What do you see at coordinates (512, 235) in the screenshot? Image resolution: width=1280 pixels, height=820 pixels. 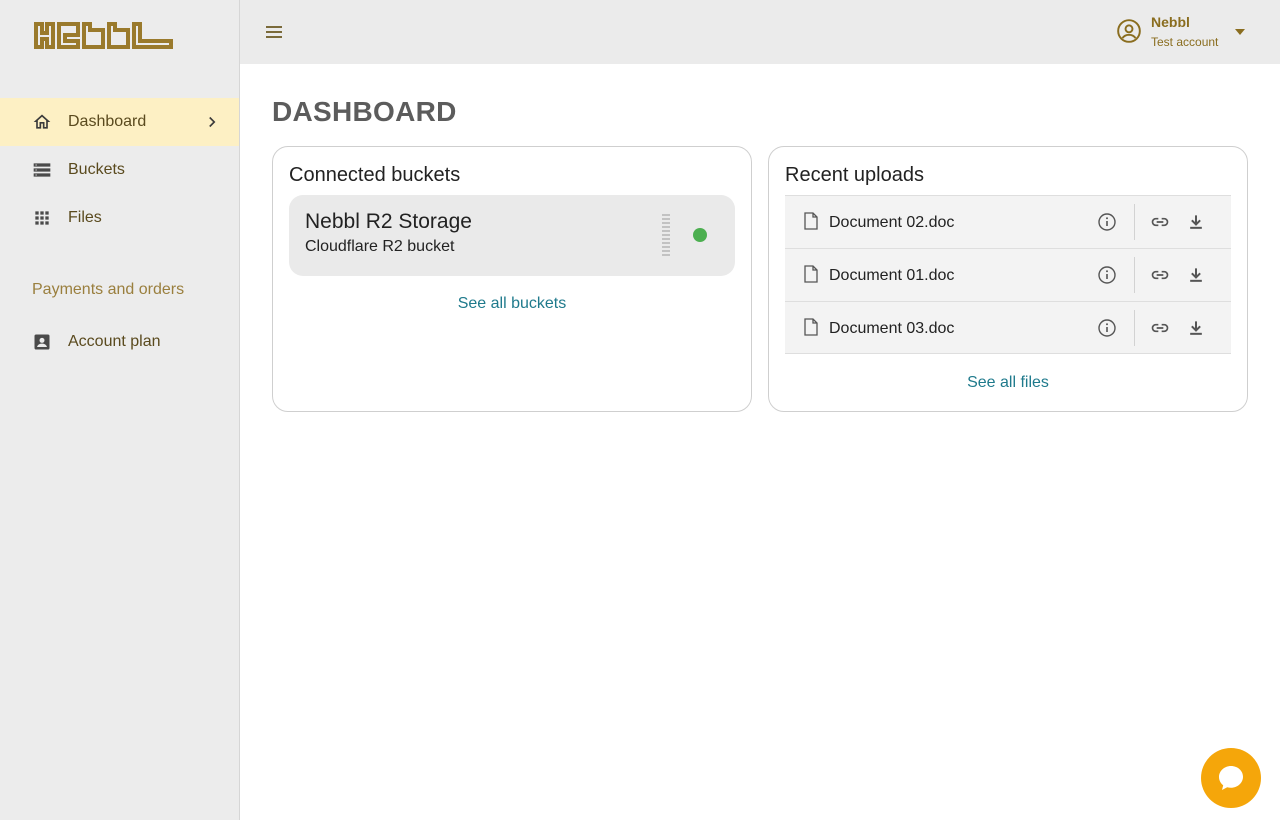 I see `bucket-item: Nebbl R2 Storage Cloudflare R2 bucket` at bounding box center [512, 235].